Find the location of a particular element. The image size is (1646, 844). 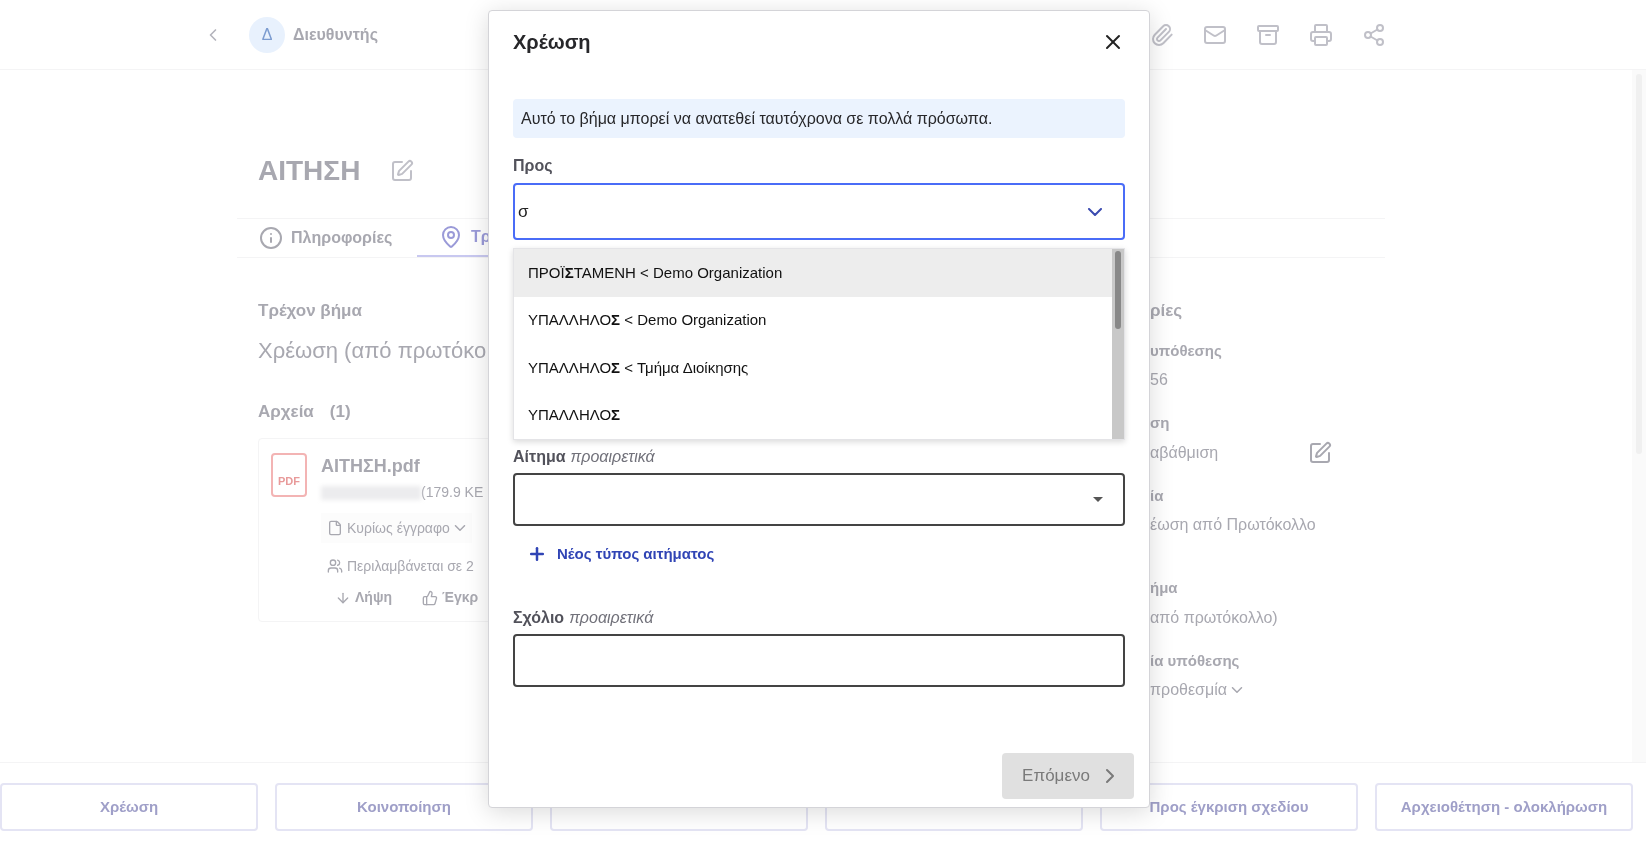

detail-value: 56 is located at coordinates (1159, 380).